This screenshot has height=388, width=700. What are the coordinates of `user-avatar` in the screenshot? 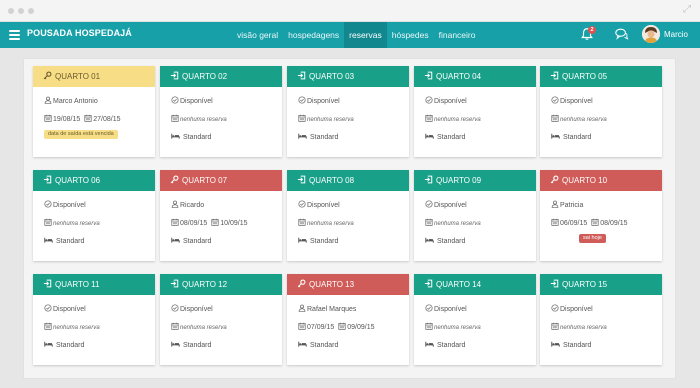 It's located at (651, 34).